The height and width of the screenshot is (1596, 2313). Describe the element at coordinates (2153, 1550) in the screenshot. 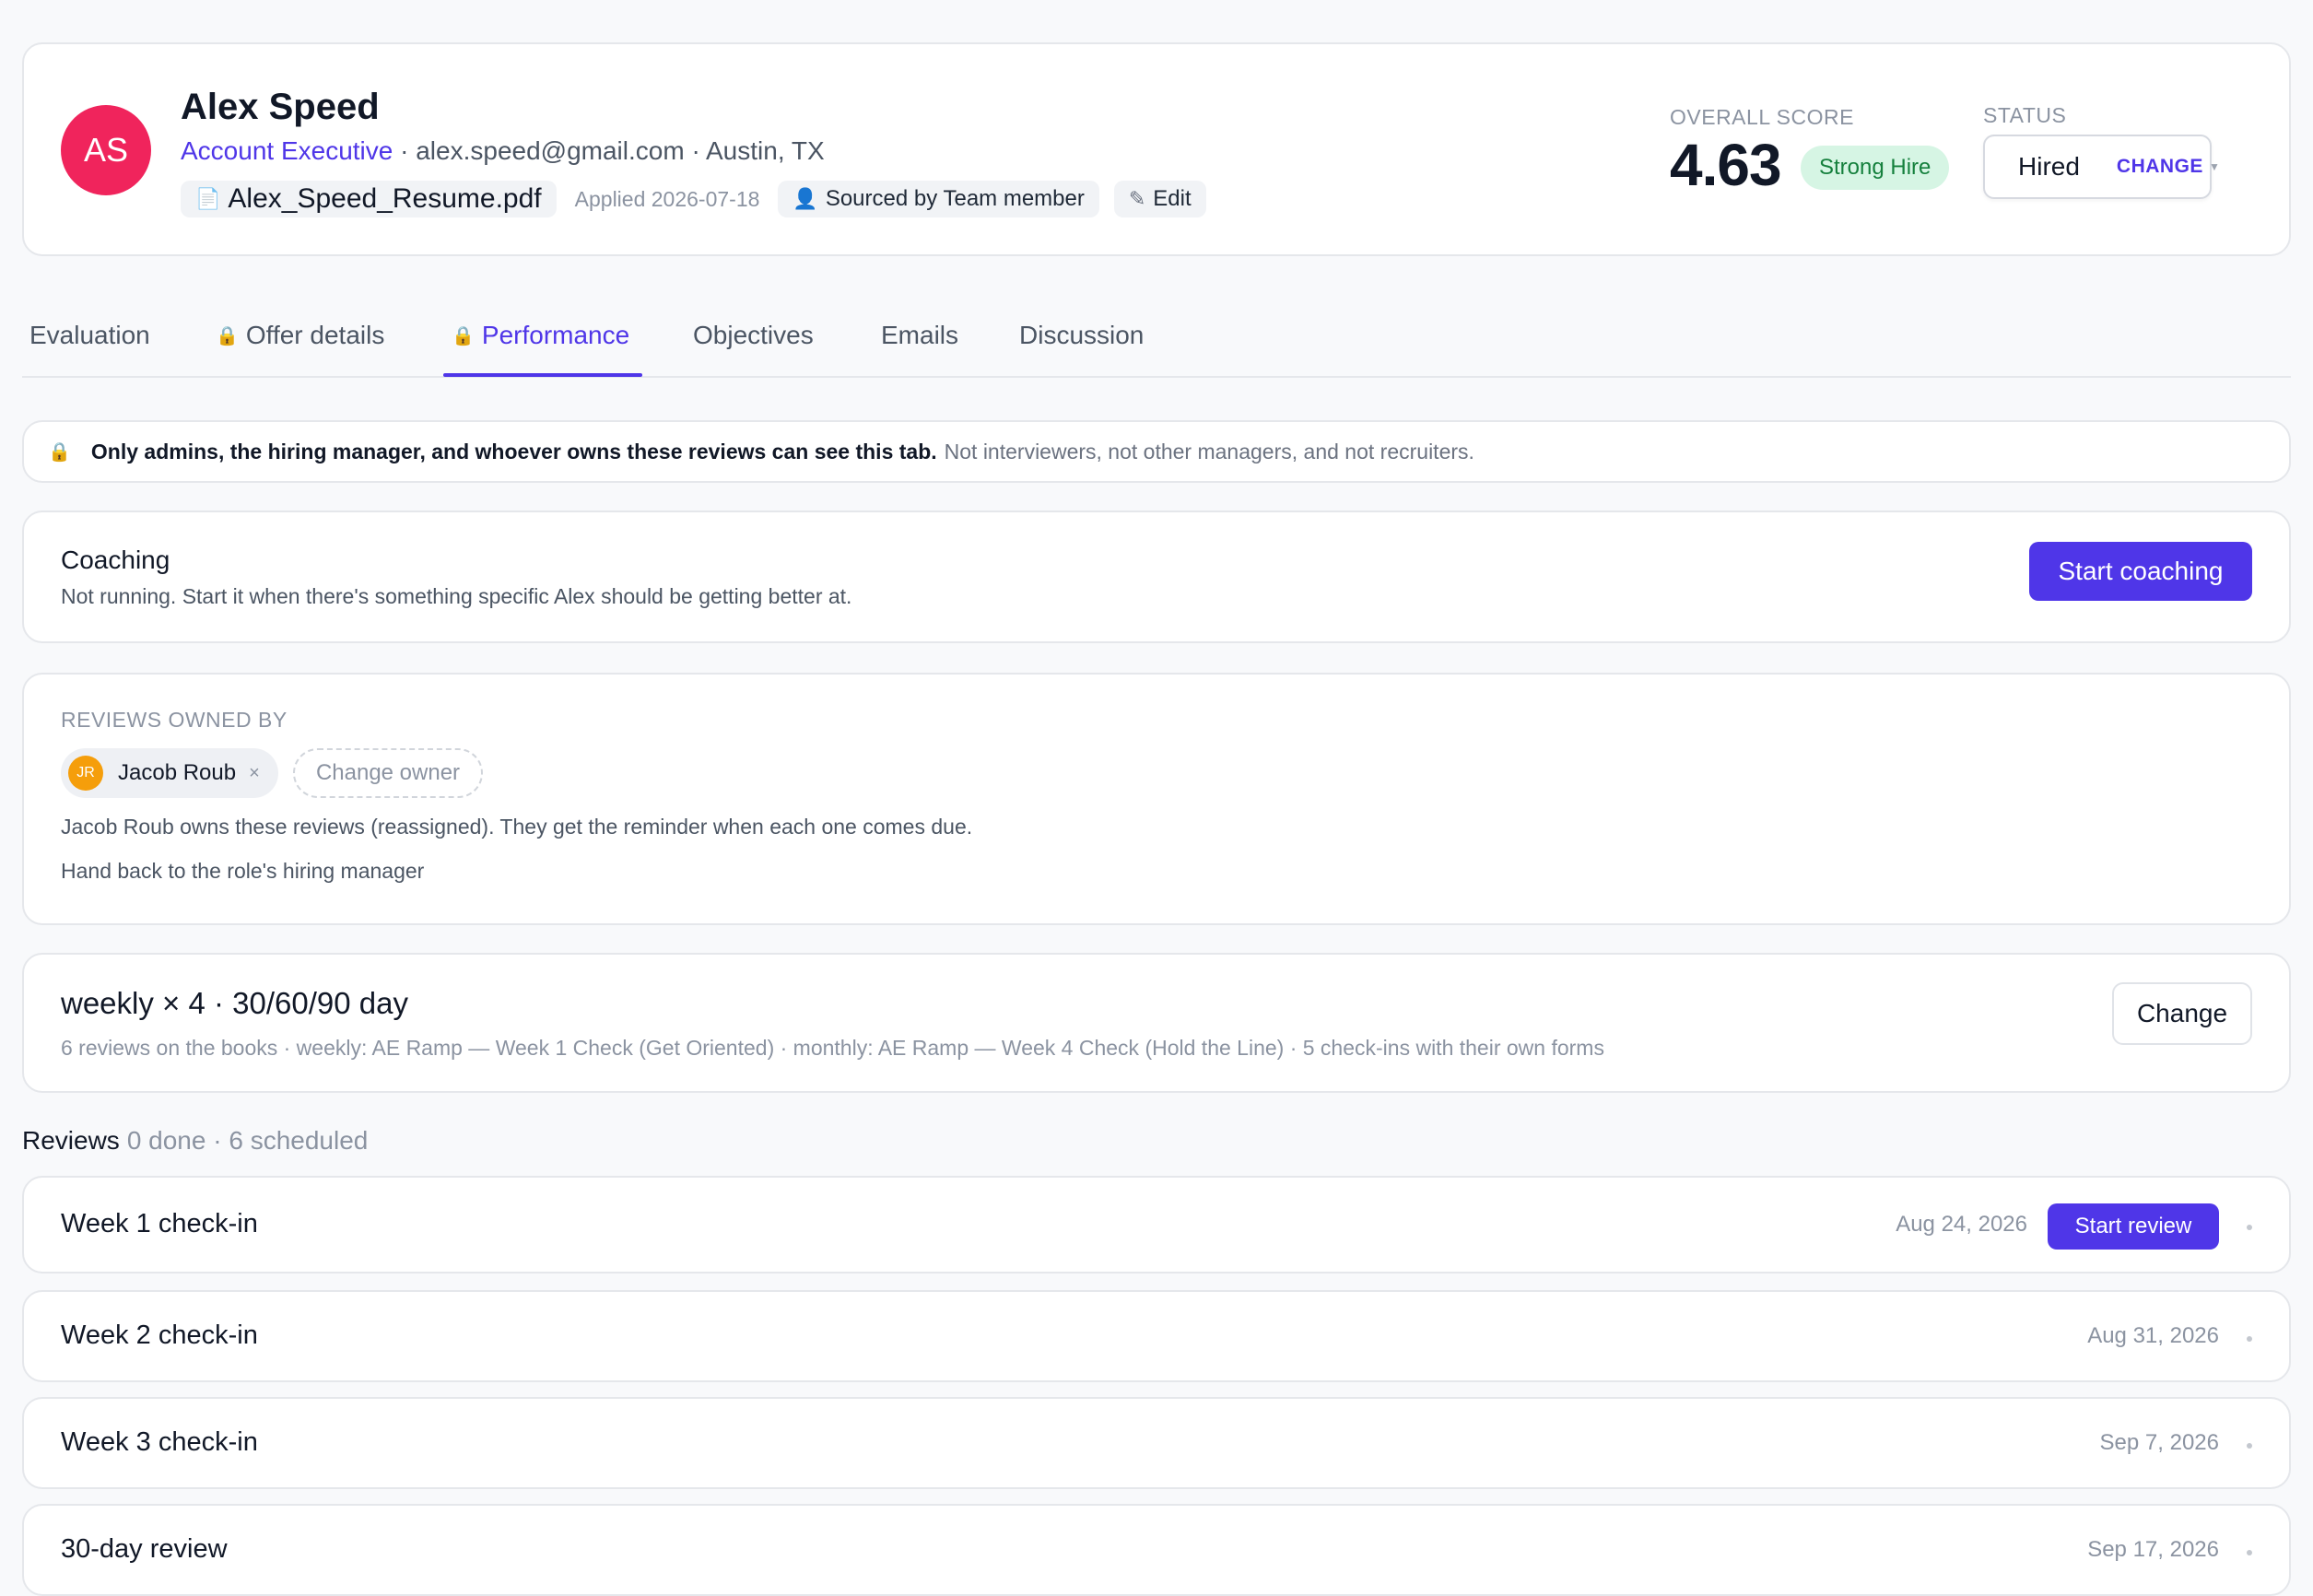

I see `review-date: Sep 17, 2026` at that location.